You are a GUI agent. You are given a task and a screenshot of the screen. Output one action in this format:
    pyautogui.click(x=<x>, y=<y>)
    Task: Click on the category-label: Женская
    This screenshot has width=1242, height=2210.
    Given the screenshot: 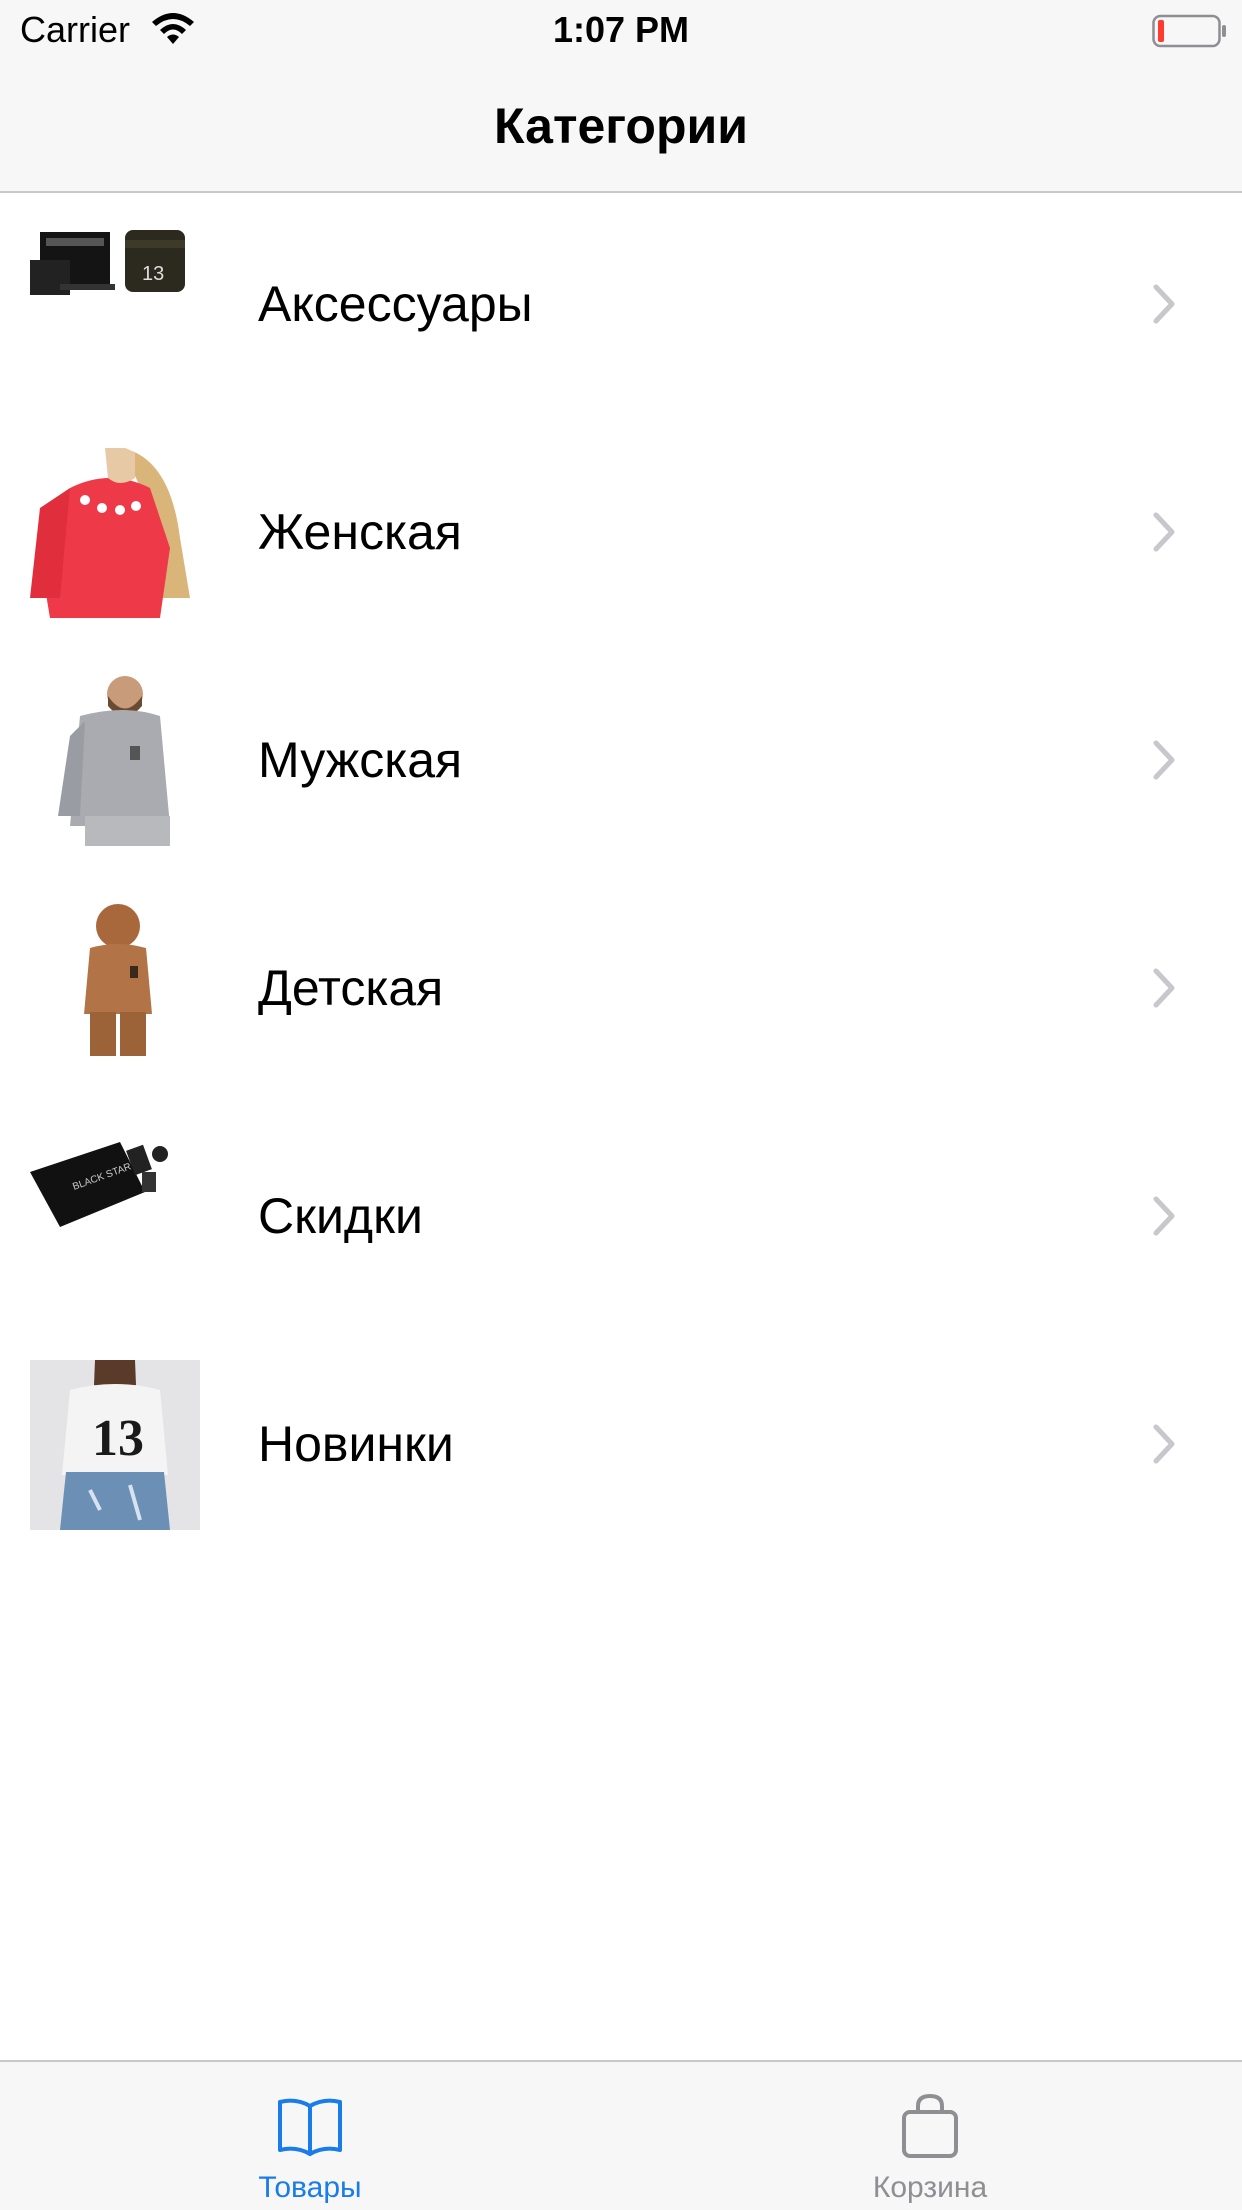 What is the action you would take?
    pyautogui.click(x=360, y=532)
    